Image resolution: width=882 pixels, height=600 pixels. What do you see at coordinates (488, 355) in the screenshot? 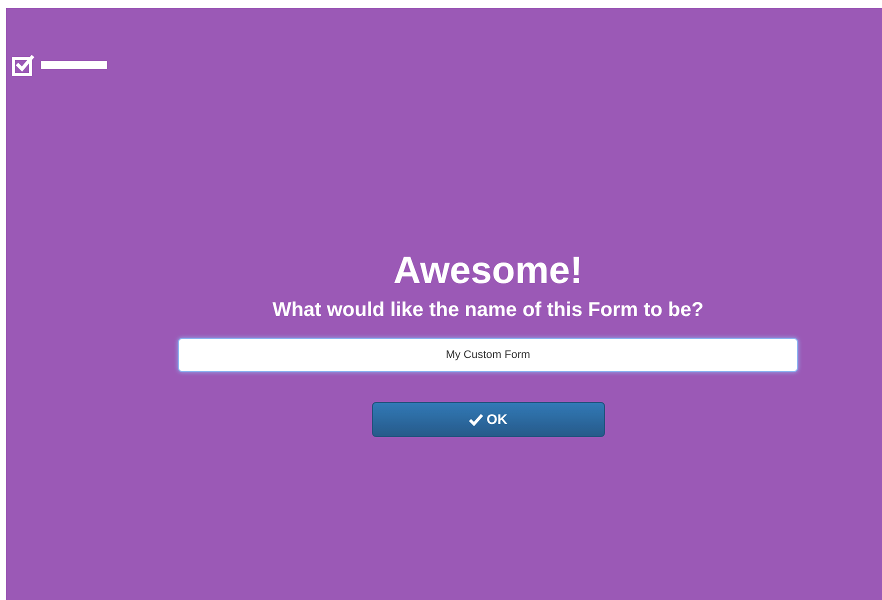
I see `form-name-field: My Custom Form` at bounding box center [488, 355].